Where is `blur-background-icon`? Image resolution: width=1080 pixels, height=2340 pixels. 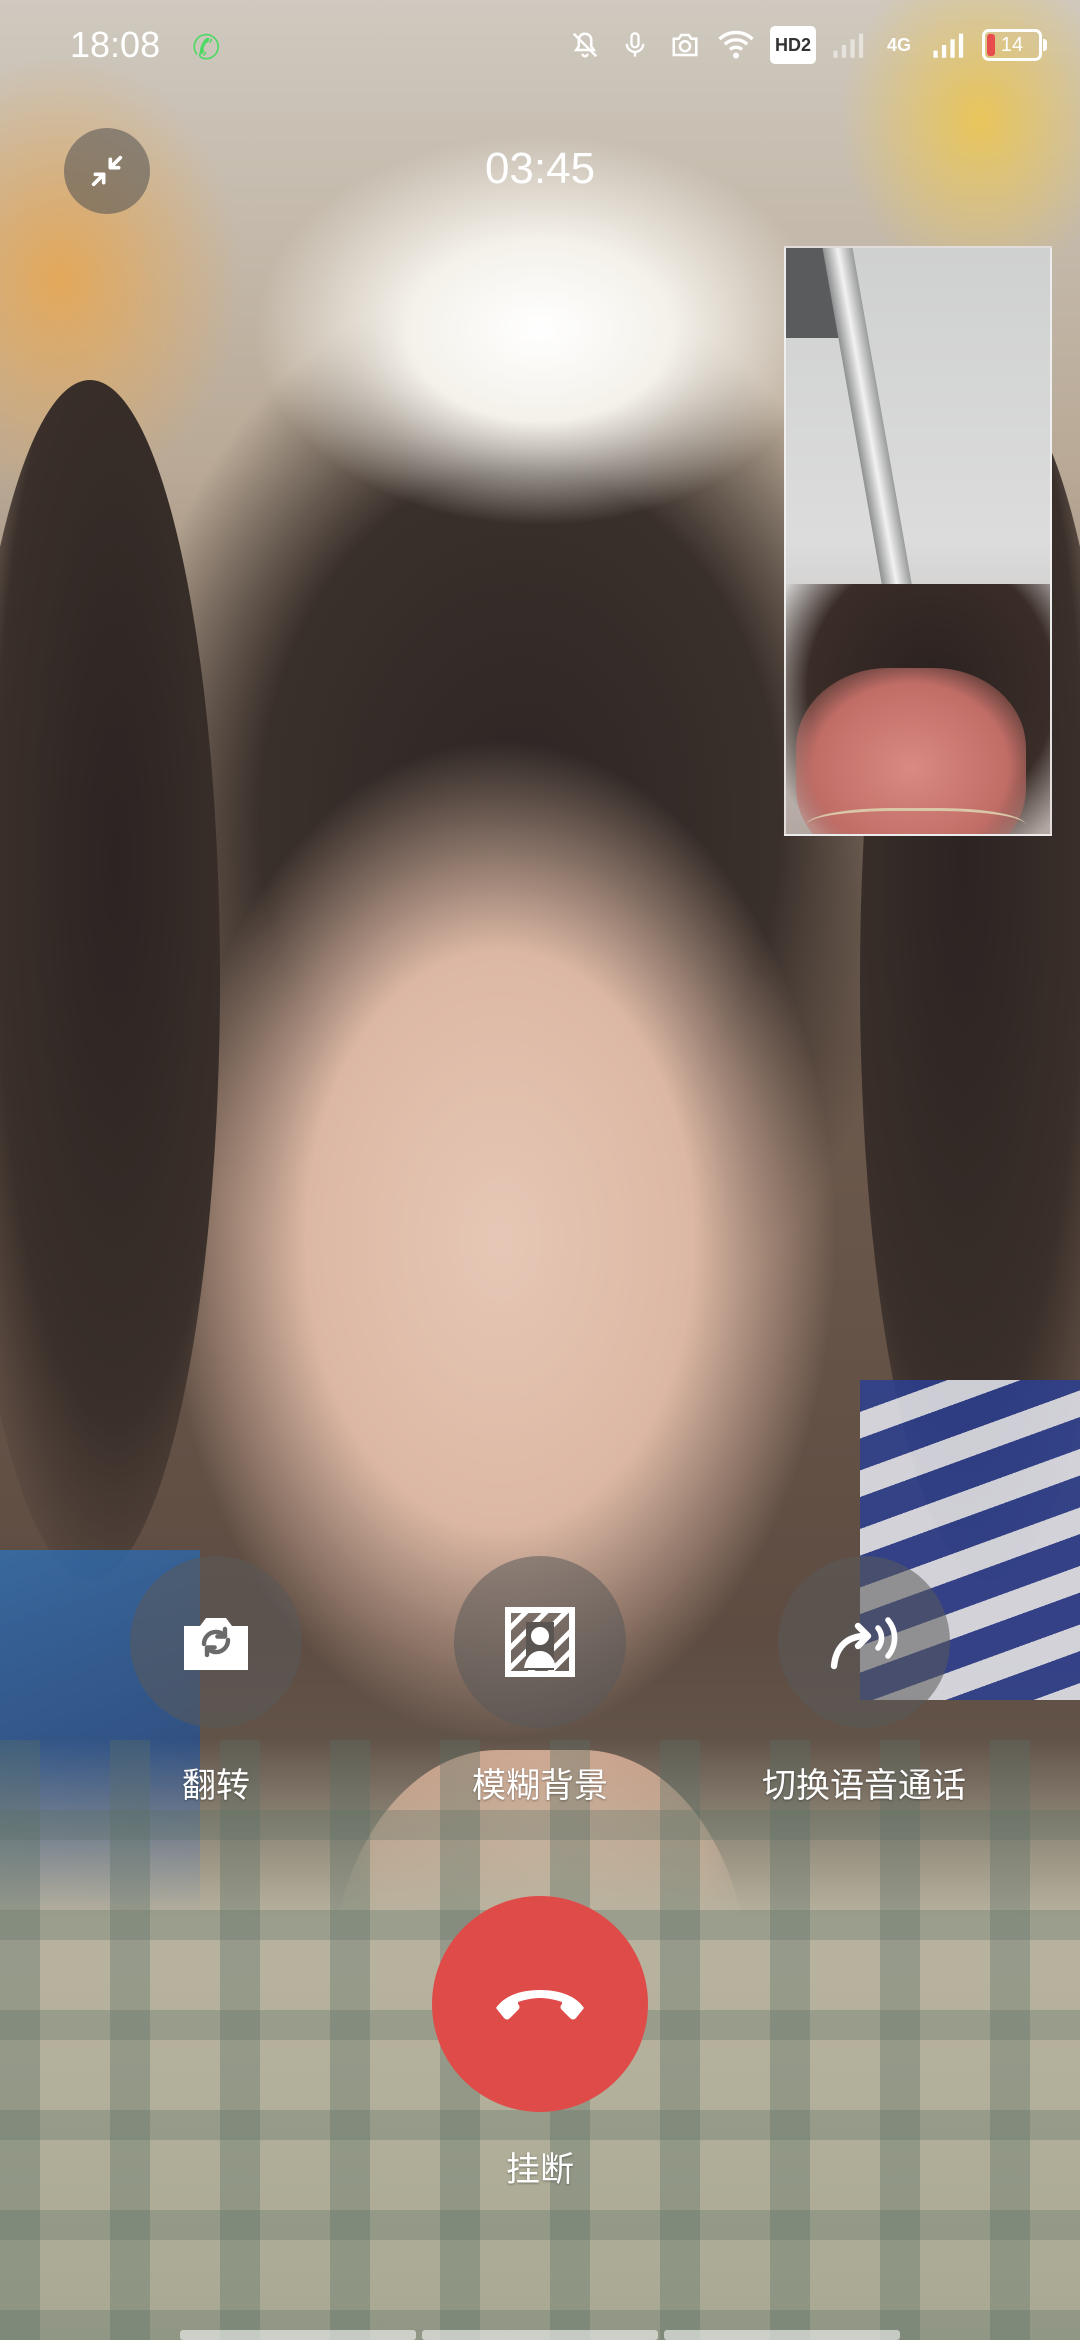
blur-background-icon is located at coordinates (540, 1642).